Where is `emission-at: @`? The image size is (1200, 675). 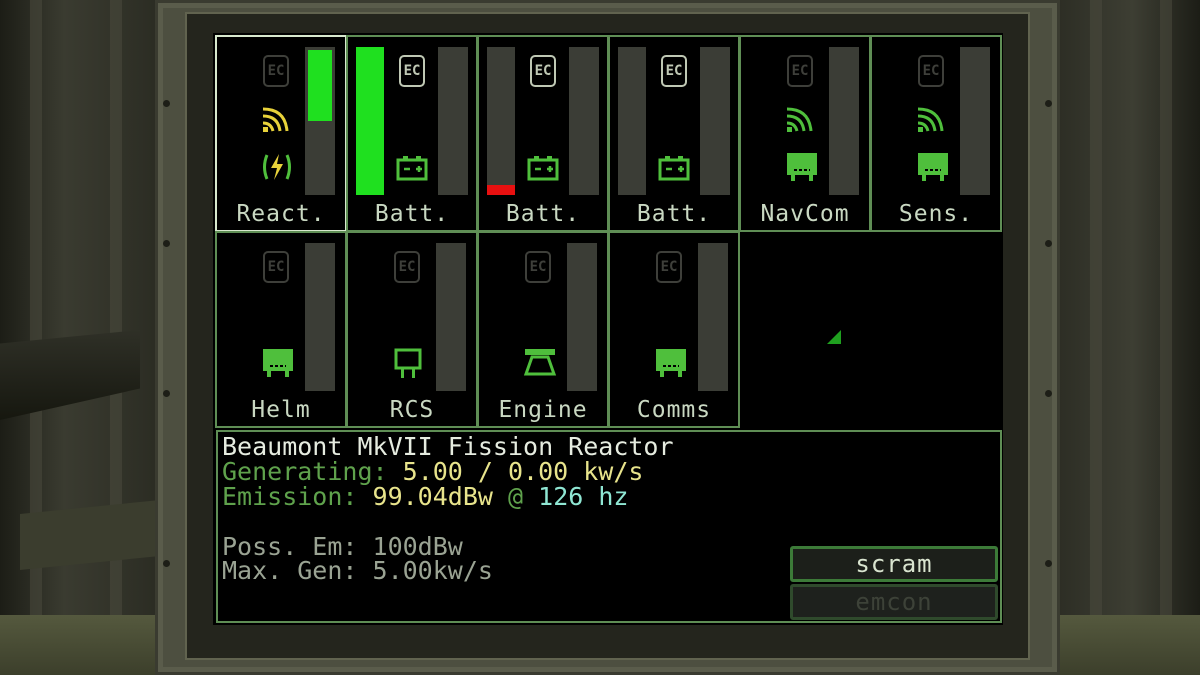
emission-at: @ is located at coordinates (516, 496).